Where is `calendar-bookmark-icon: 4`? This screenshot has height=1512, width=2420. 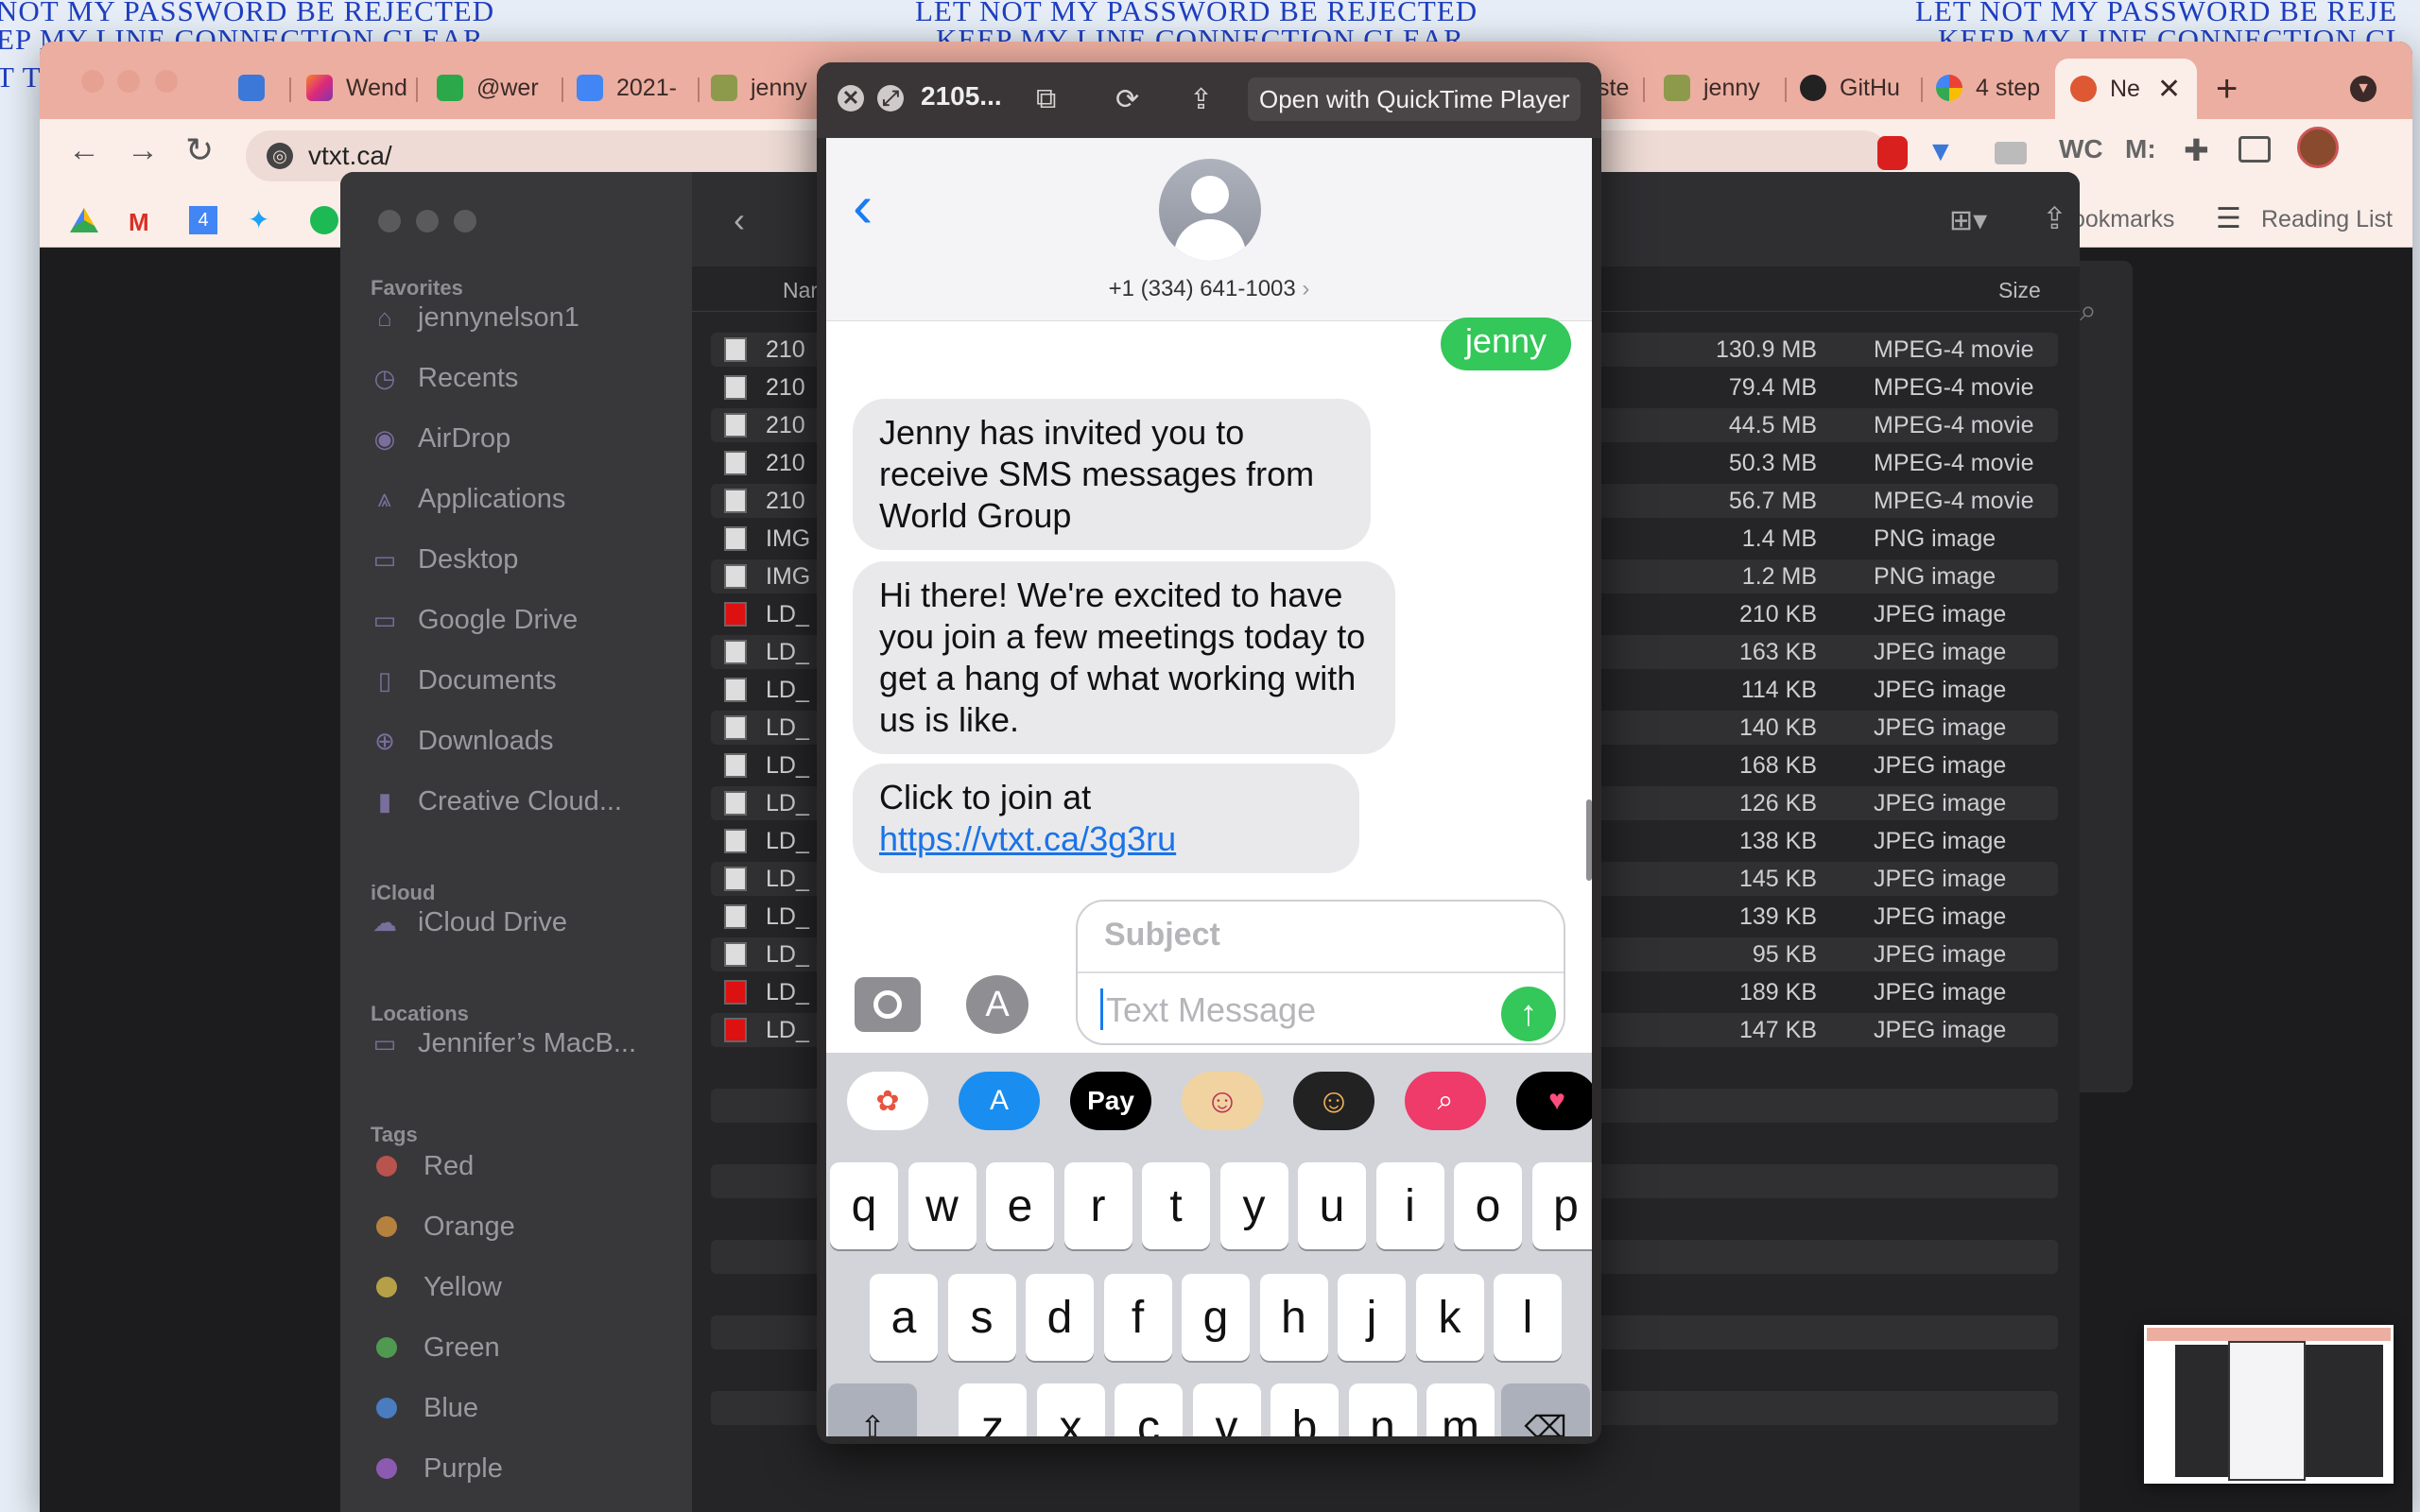 calendar-bookmark-icon: 4 is located at coordinates (203, 220).